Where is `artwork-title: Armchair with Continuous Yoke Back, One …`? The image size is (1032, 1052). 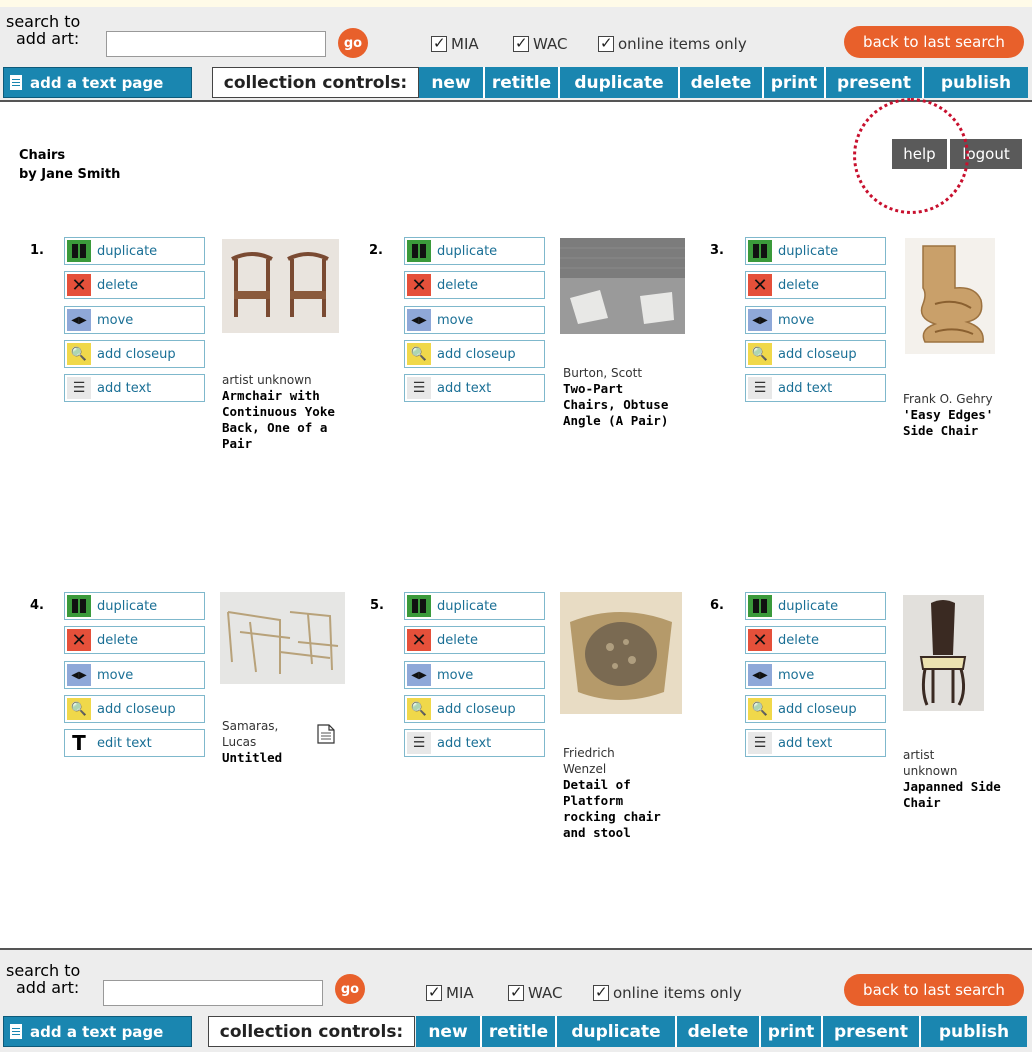
artwork-title: Armchair with Continuous Yoke Back, One … is located at coordinates (282, 420).